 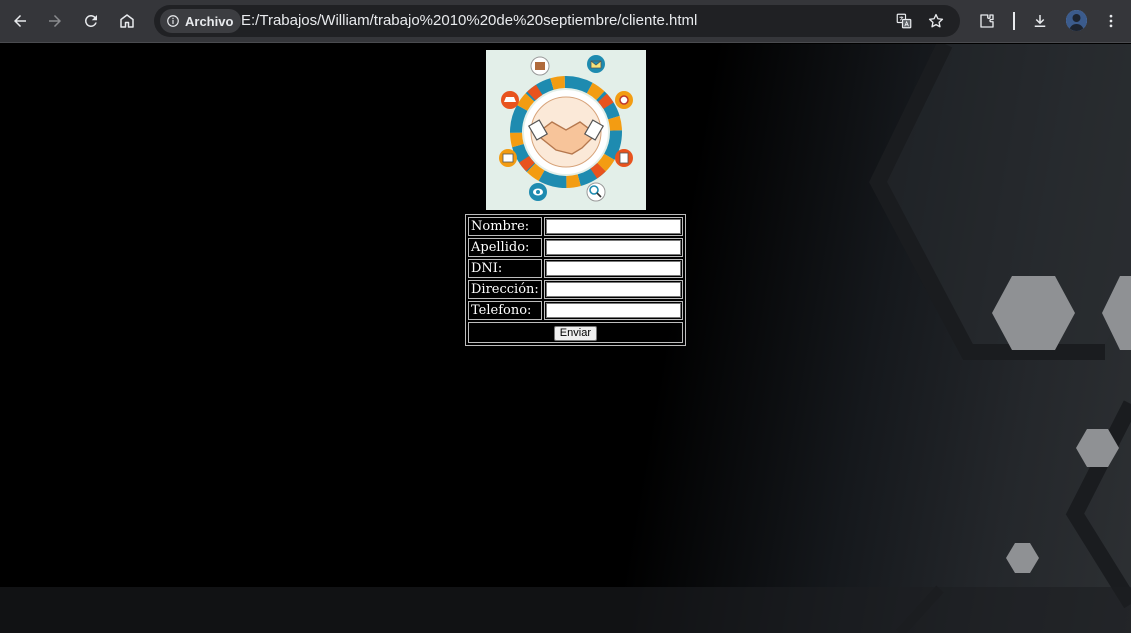 I want to click on translate-button, so click(x=904, y=21).